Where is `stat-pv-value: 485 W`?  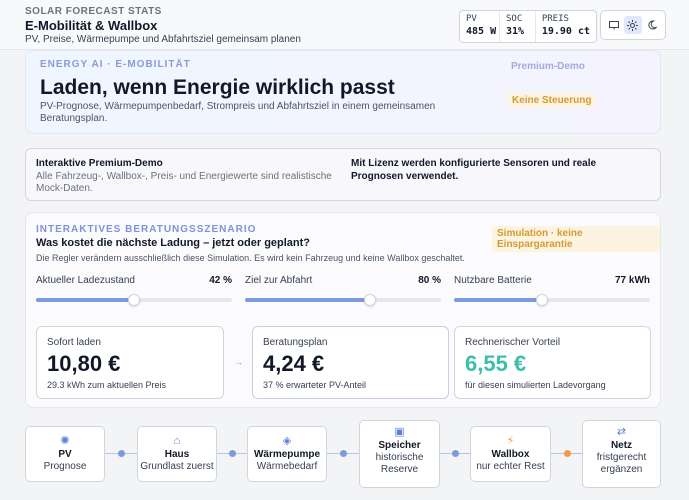 stat-pv-value: 485 W is located at coordinates (481, 31).